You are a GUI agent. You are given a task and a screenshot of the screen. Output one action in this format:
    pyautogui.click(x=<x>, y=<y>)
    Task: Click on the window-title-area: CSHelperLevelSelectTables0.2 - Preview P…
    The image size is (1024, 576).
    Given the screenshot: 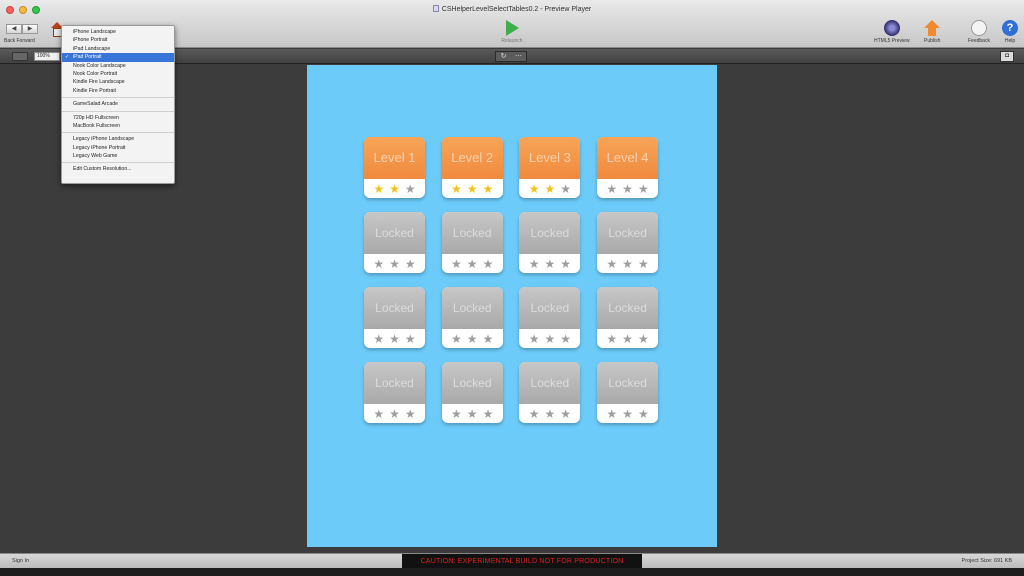 What is the action you would take?
    pyautogui.click(x=512, y=9)
    